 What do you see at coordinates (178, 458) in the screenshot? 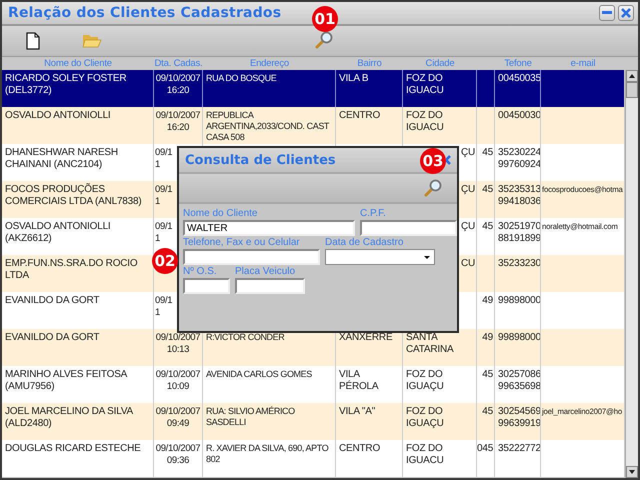
I see `table-cell: 09/10/2007 09:36` at bounding box center [178, 458].